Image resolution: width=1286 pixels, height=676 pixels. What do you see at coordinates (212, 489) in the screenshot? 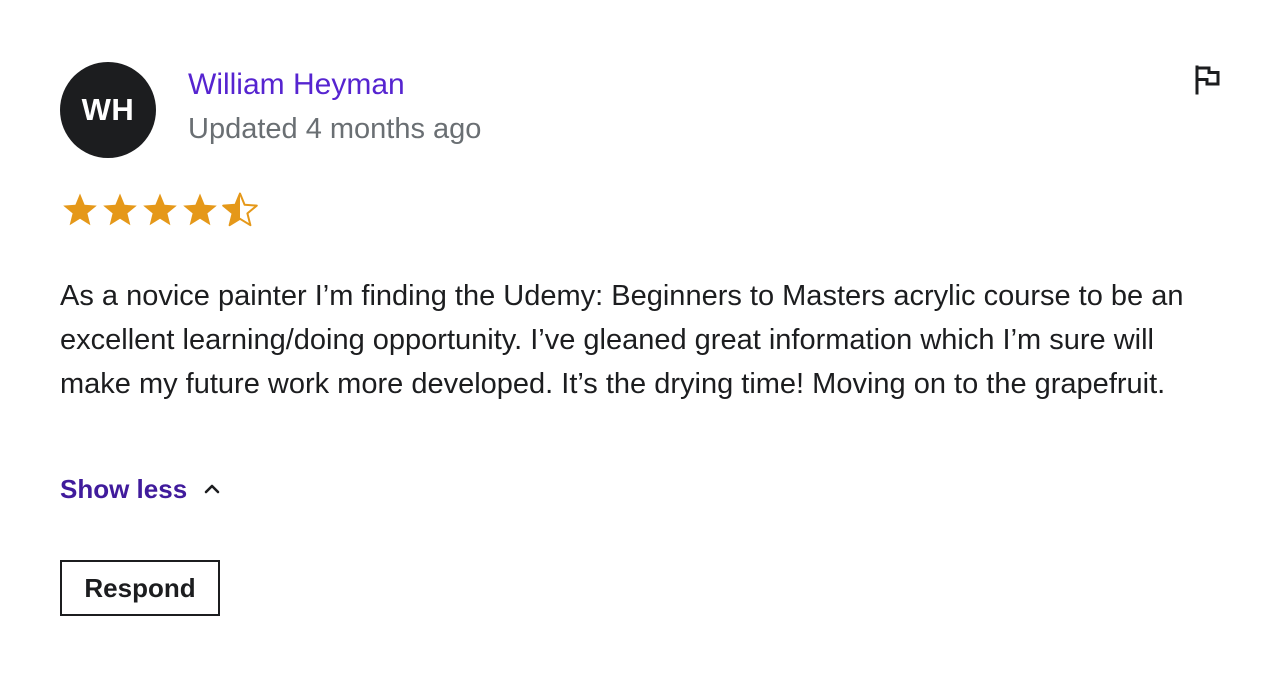
I see `chevron-up-icon` at bounding box center [212, 489].